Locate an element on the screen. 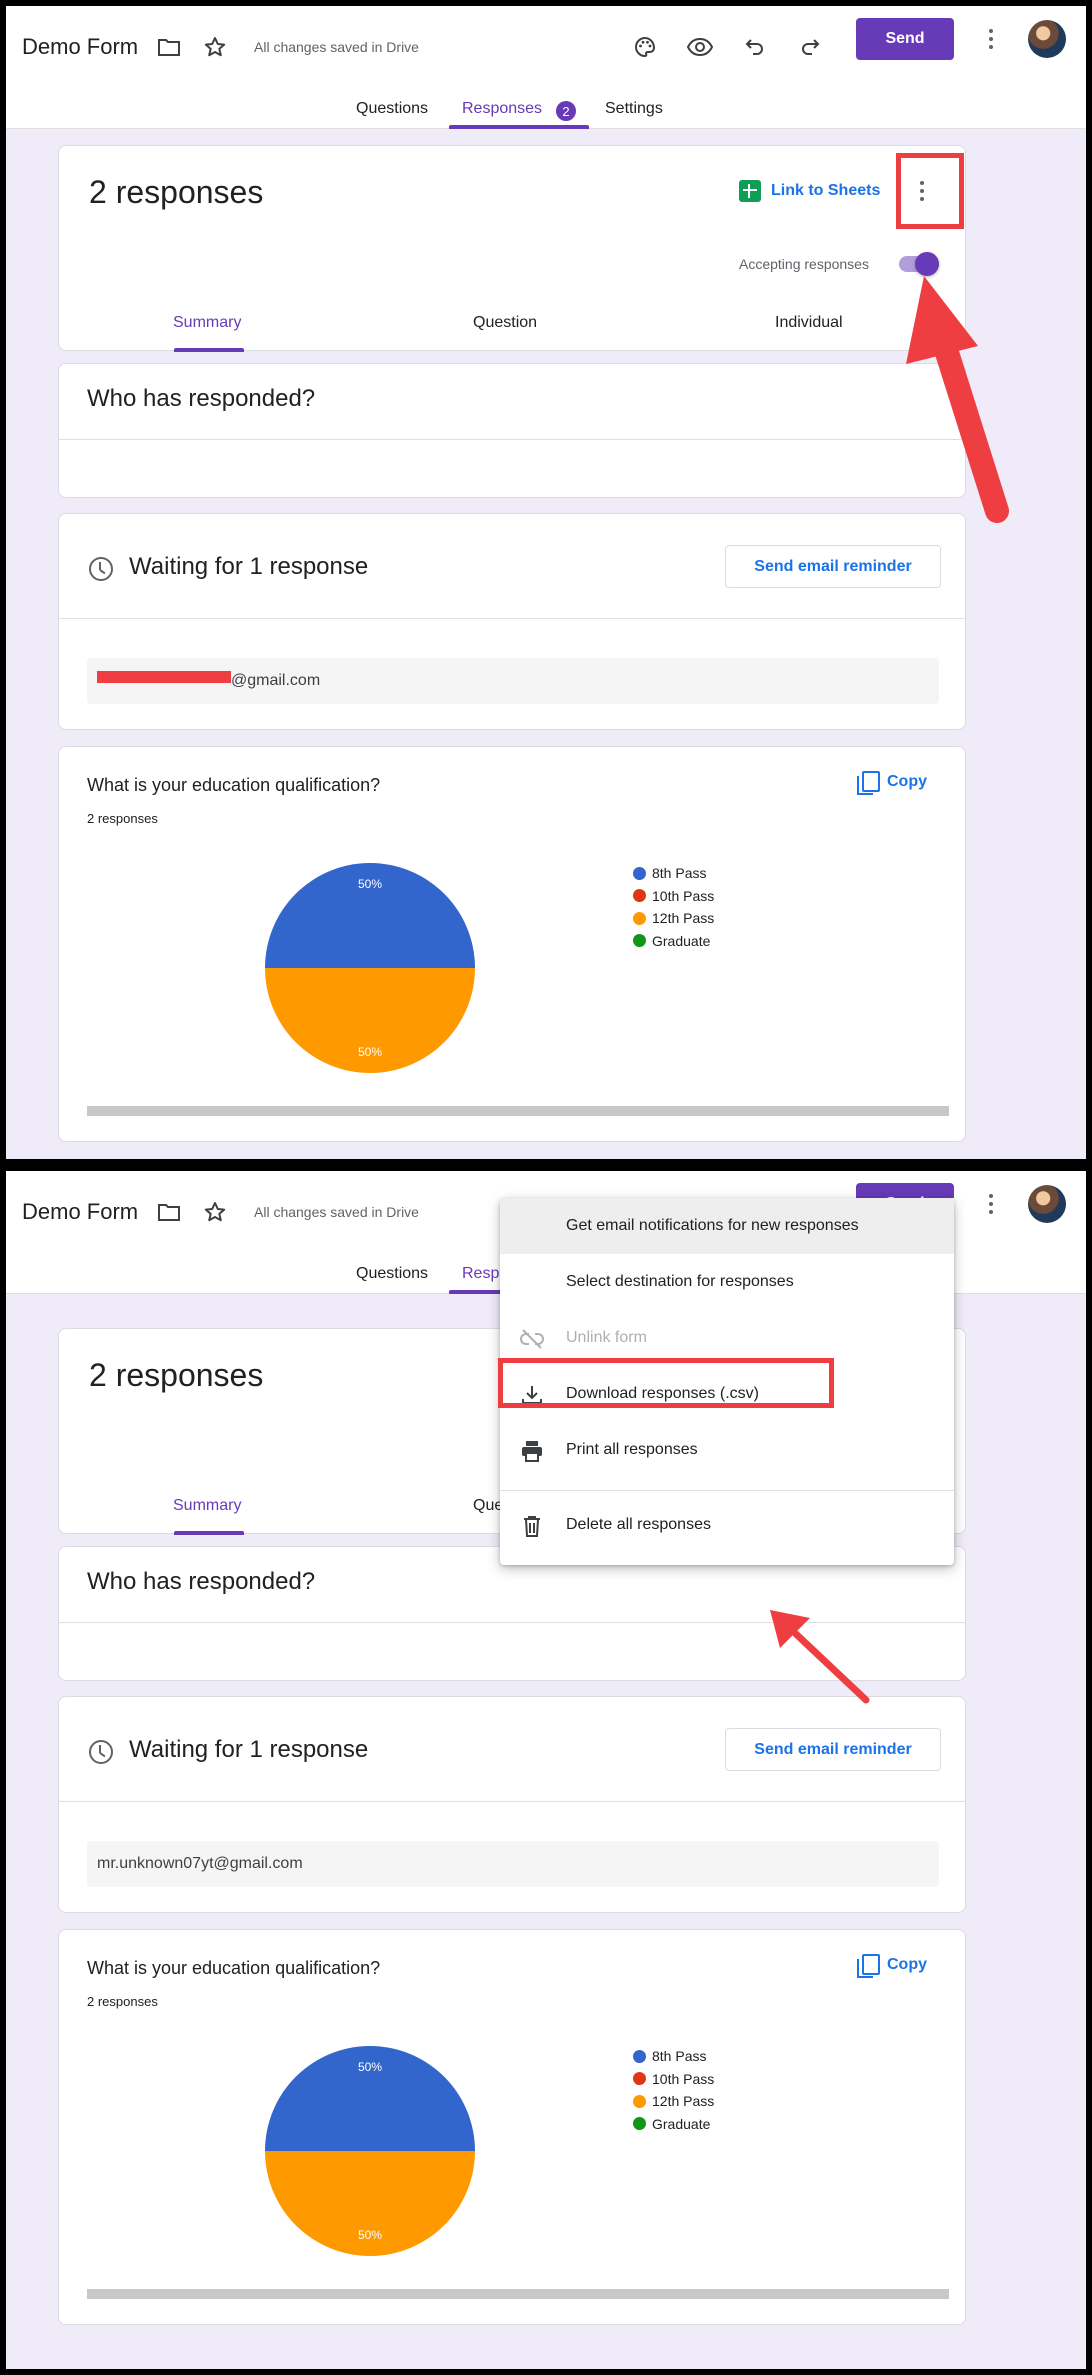  tab-responses: Responses is located at coordinates (502, 109).